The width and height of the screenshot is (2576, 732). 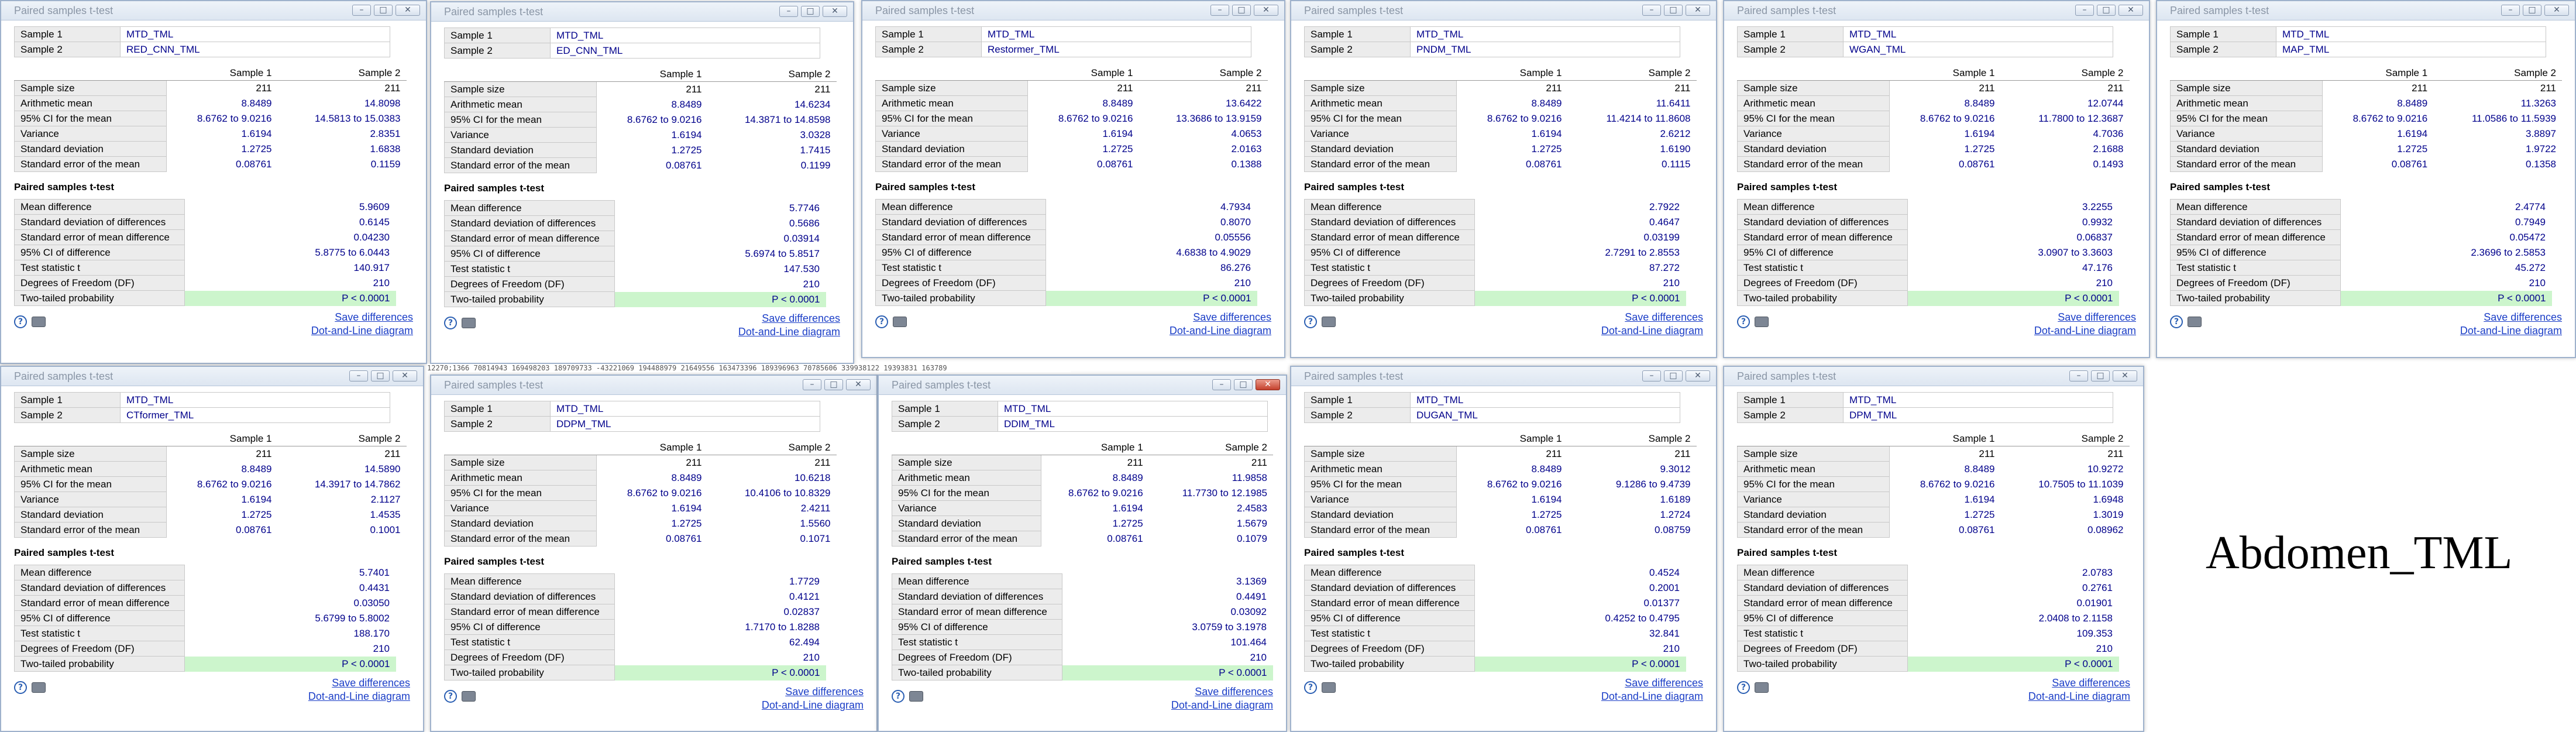 I want to click on row-label: Standard deviation of differences, so click(x=530, y=223).